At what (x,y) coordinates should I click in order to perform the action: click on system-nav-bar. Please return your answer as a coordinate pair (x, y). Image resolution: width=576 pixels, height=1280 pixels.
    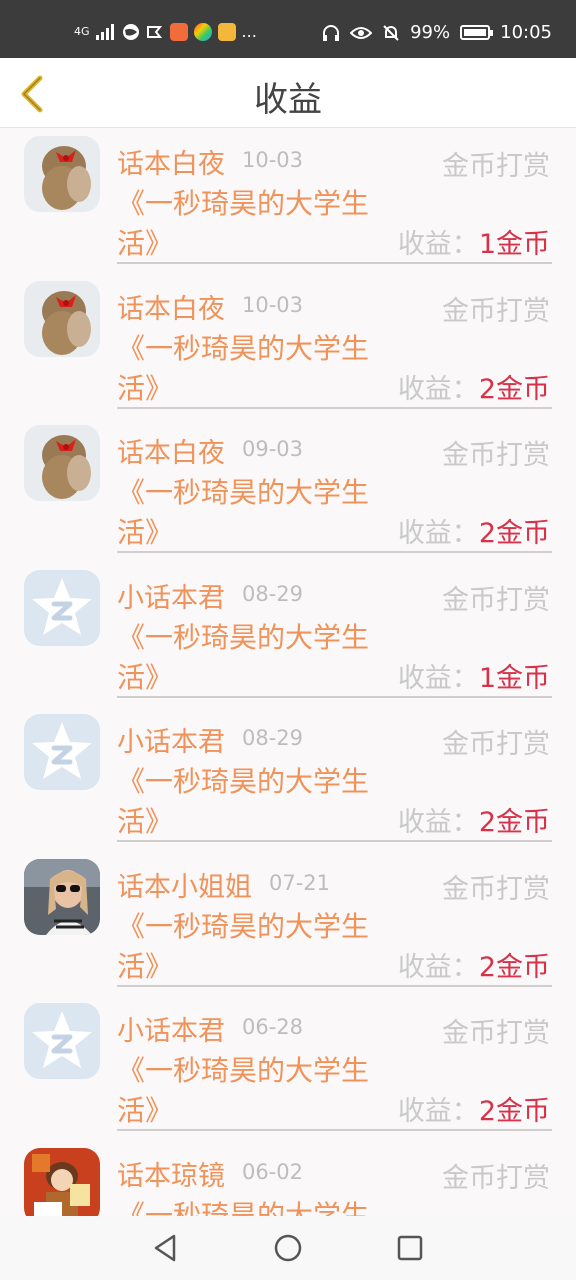
    Looking at the image, I should click on (288, 1248).